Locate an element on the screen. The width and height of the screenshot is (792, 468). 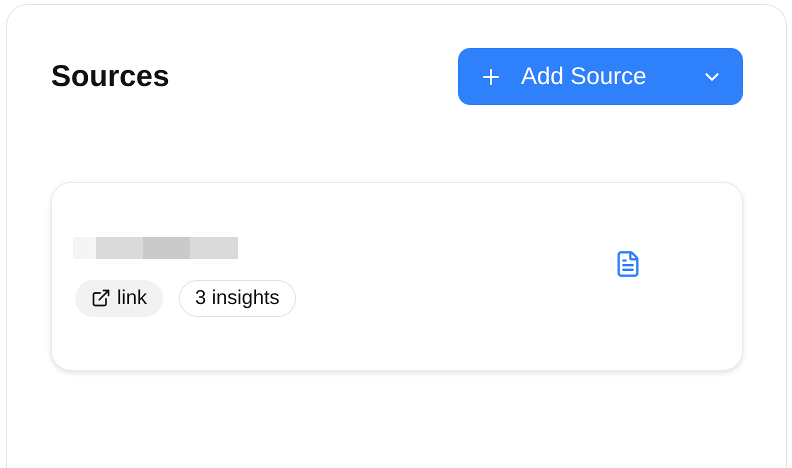
external-link-icon is located at coordinates (101, 298).